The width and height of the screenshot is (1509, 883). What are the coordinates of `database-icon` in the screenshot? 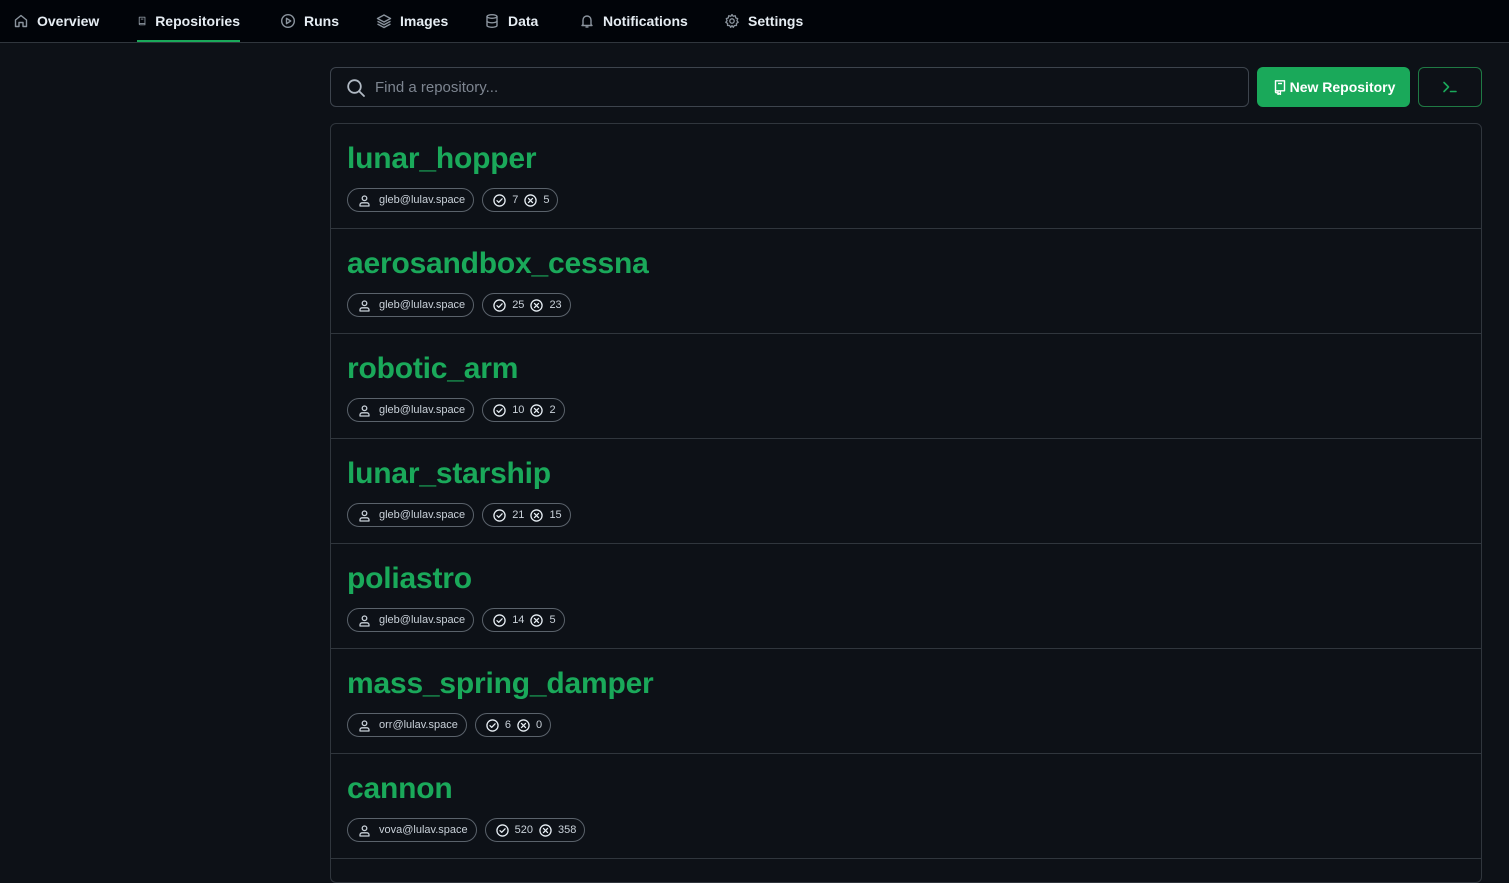 It's located at (492, 21).